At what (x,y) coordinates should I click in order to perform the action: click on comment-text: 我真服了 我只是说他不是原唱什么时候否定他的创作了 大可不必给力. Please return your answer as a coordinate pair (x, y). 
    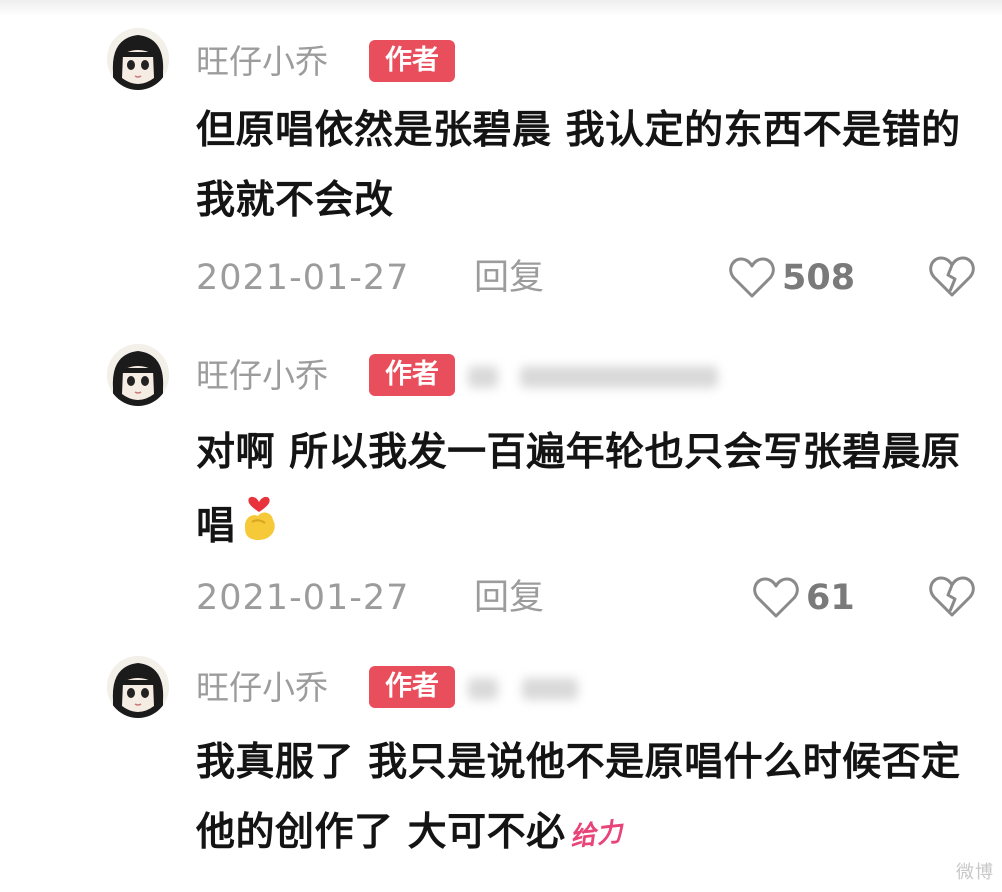
    Looking at the image, I should click on (581, 799).